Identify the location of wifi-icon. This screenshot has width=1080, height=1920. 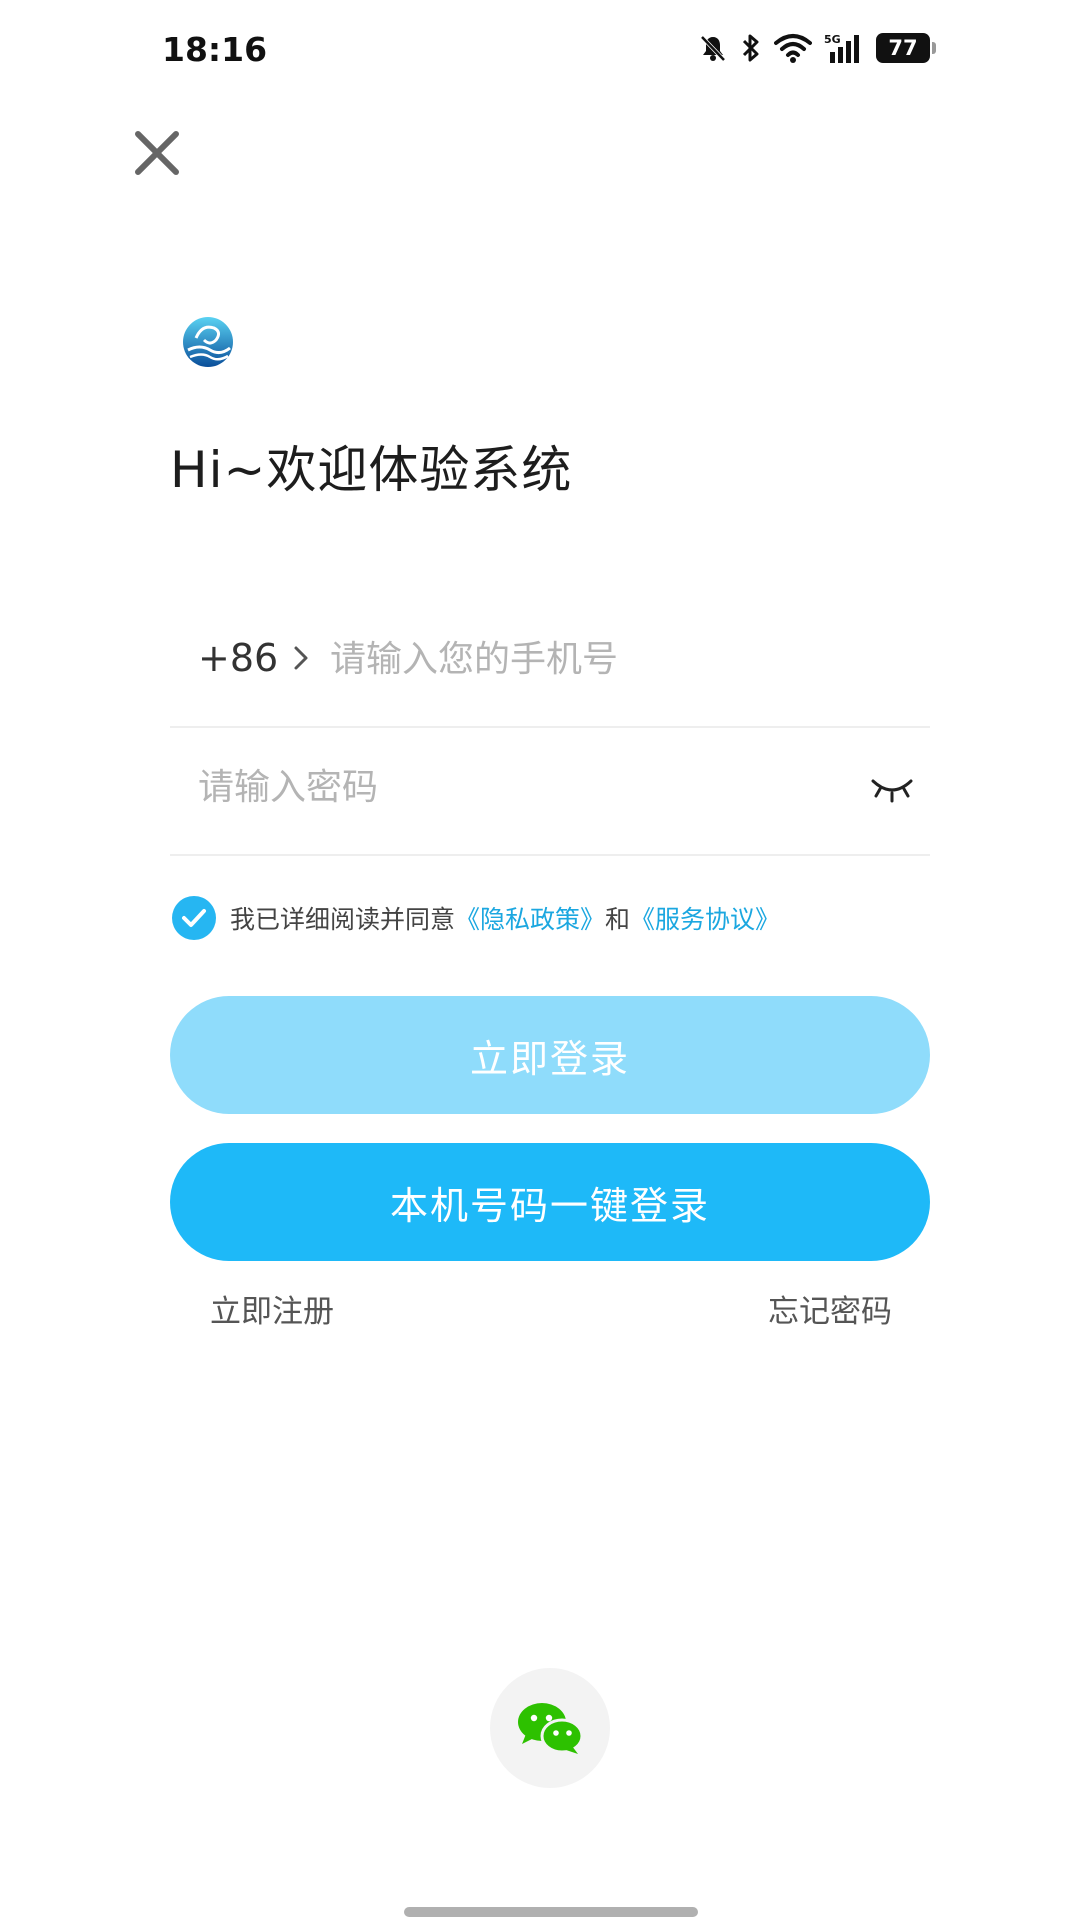
(793, 48).